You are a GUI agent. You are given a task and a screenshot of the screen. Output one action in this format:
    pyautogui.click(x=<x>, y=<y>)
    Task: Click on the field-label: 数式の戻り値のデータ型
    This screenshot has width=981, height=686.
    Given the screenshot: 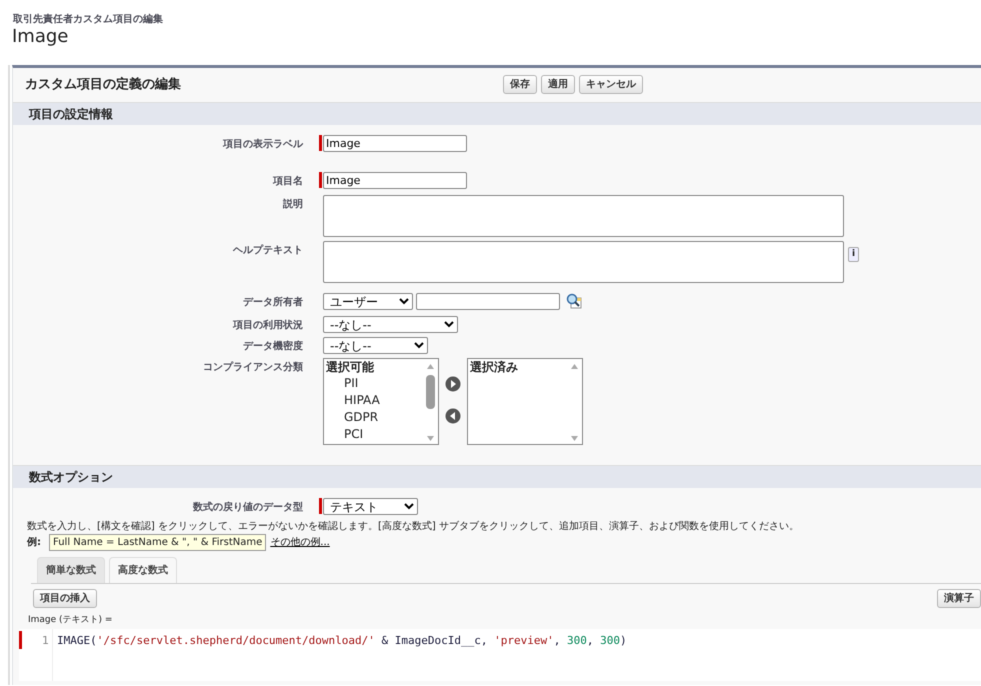 What is the action you would take?
    pyautogui.click(x=247, y=507)
    